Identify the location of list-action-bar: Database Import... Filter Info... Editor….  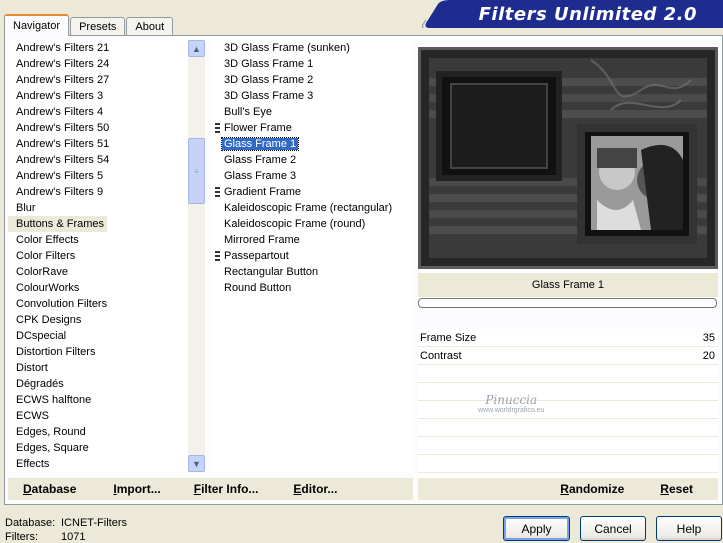
(210, 489).